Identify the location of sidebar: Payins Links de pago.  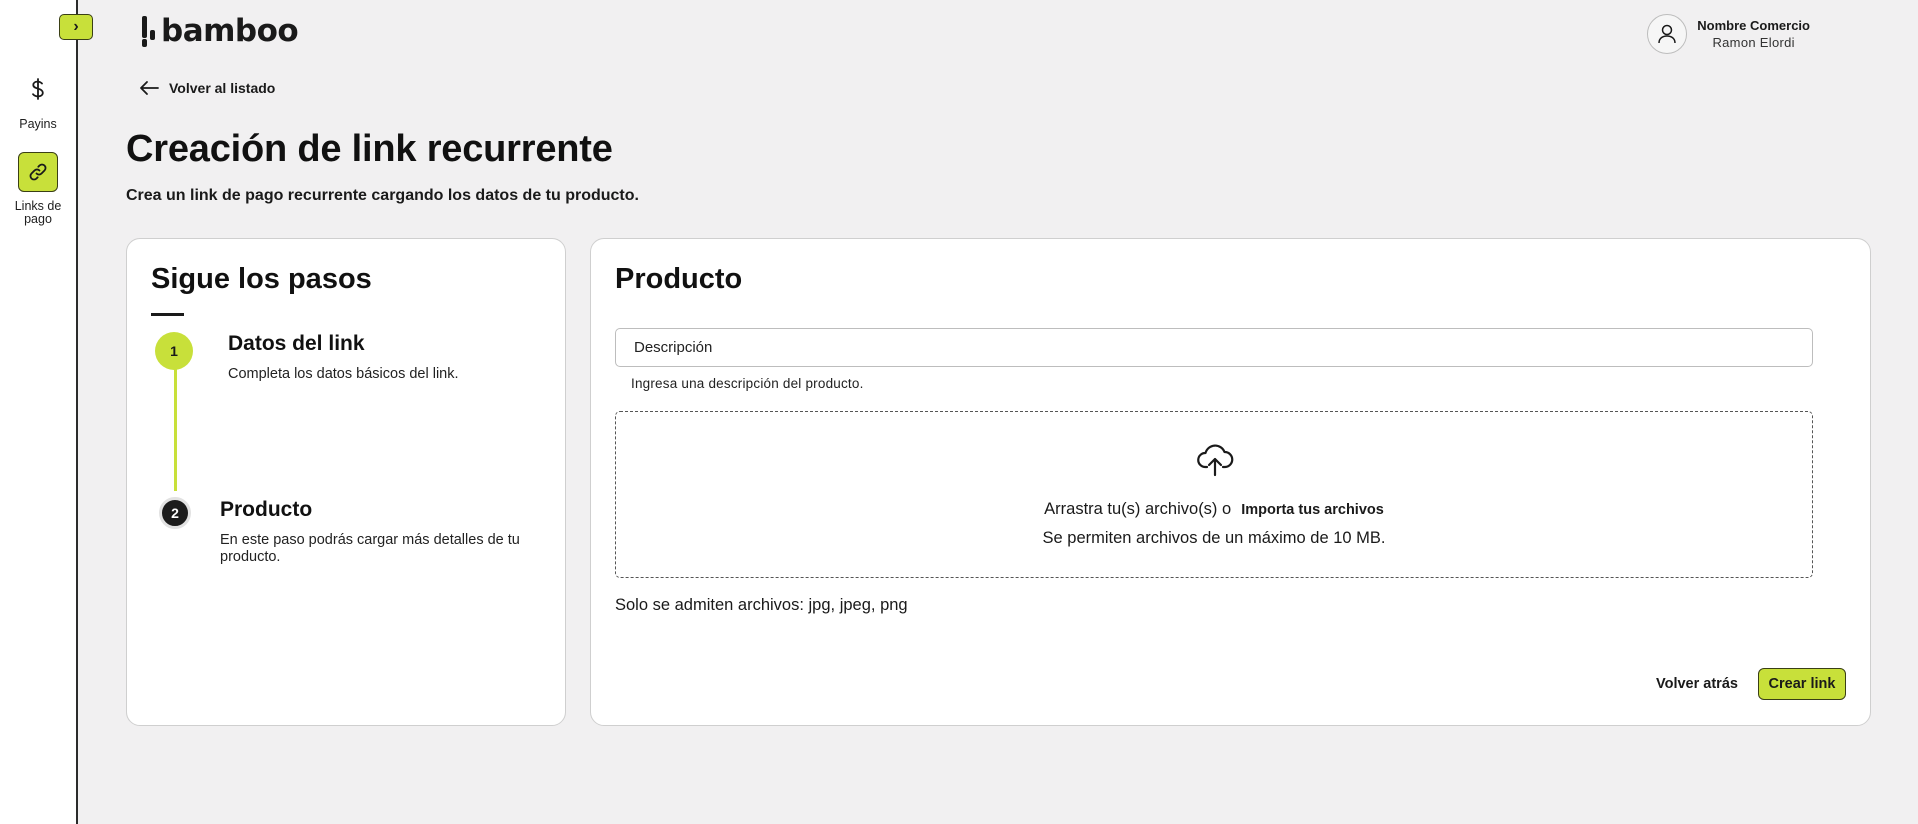
(39, 412).